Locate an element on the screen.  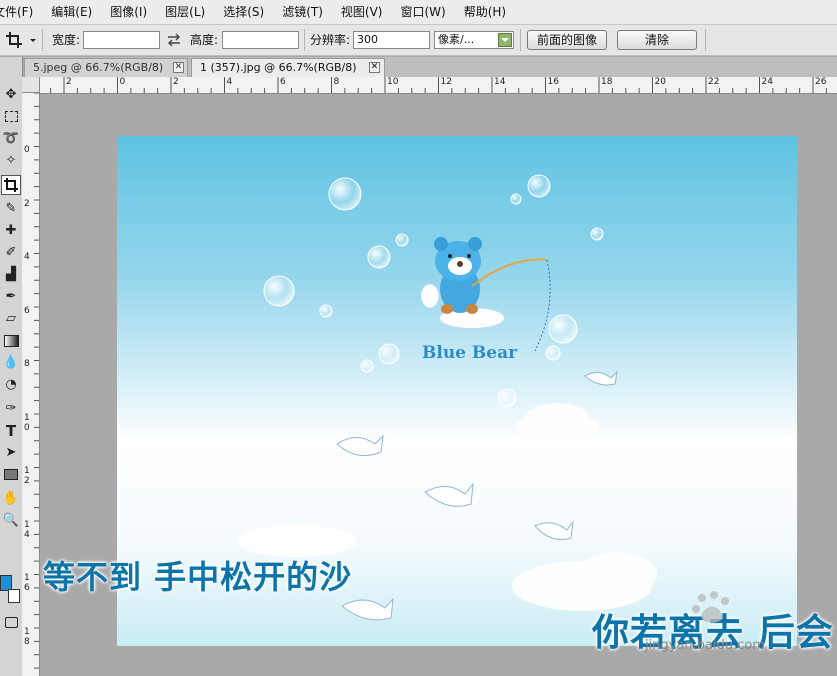
tab-1-357-jpg: 1 (357).jpg @ 66.7%(RGB/8) ✕ is located at coordinates (288, 67).